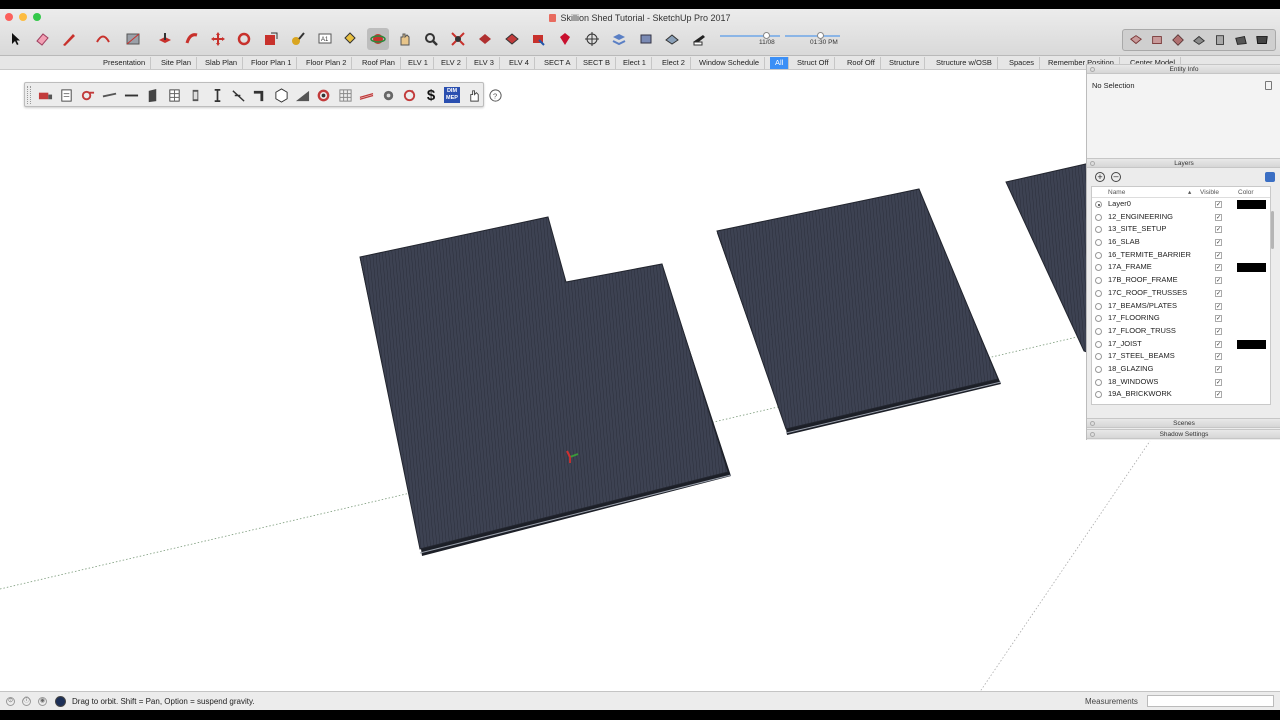 The image size is (1280, 720). Describe the element at coordinates (1154, 369) in the screenshot. I see `layer-name: 18_GLAZING` at that location.